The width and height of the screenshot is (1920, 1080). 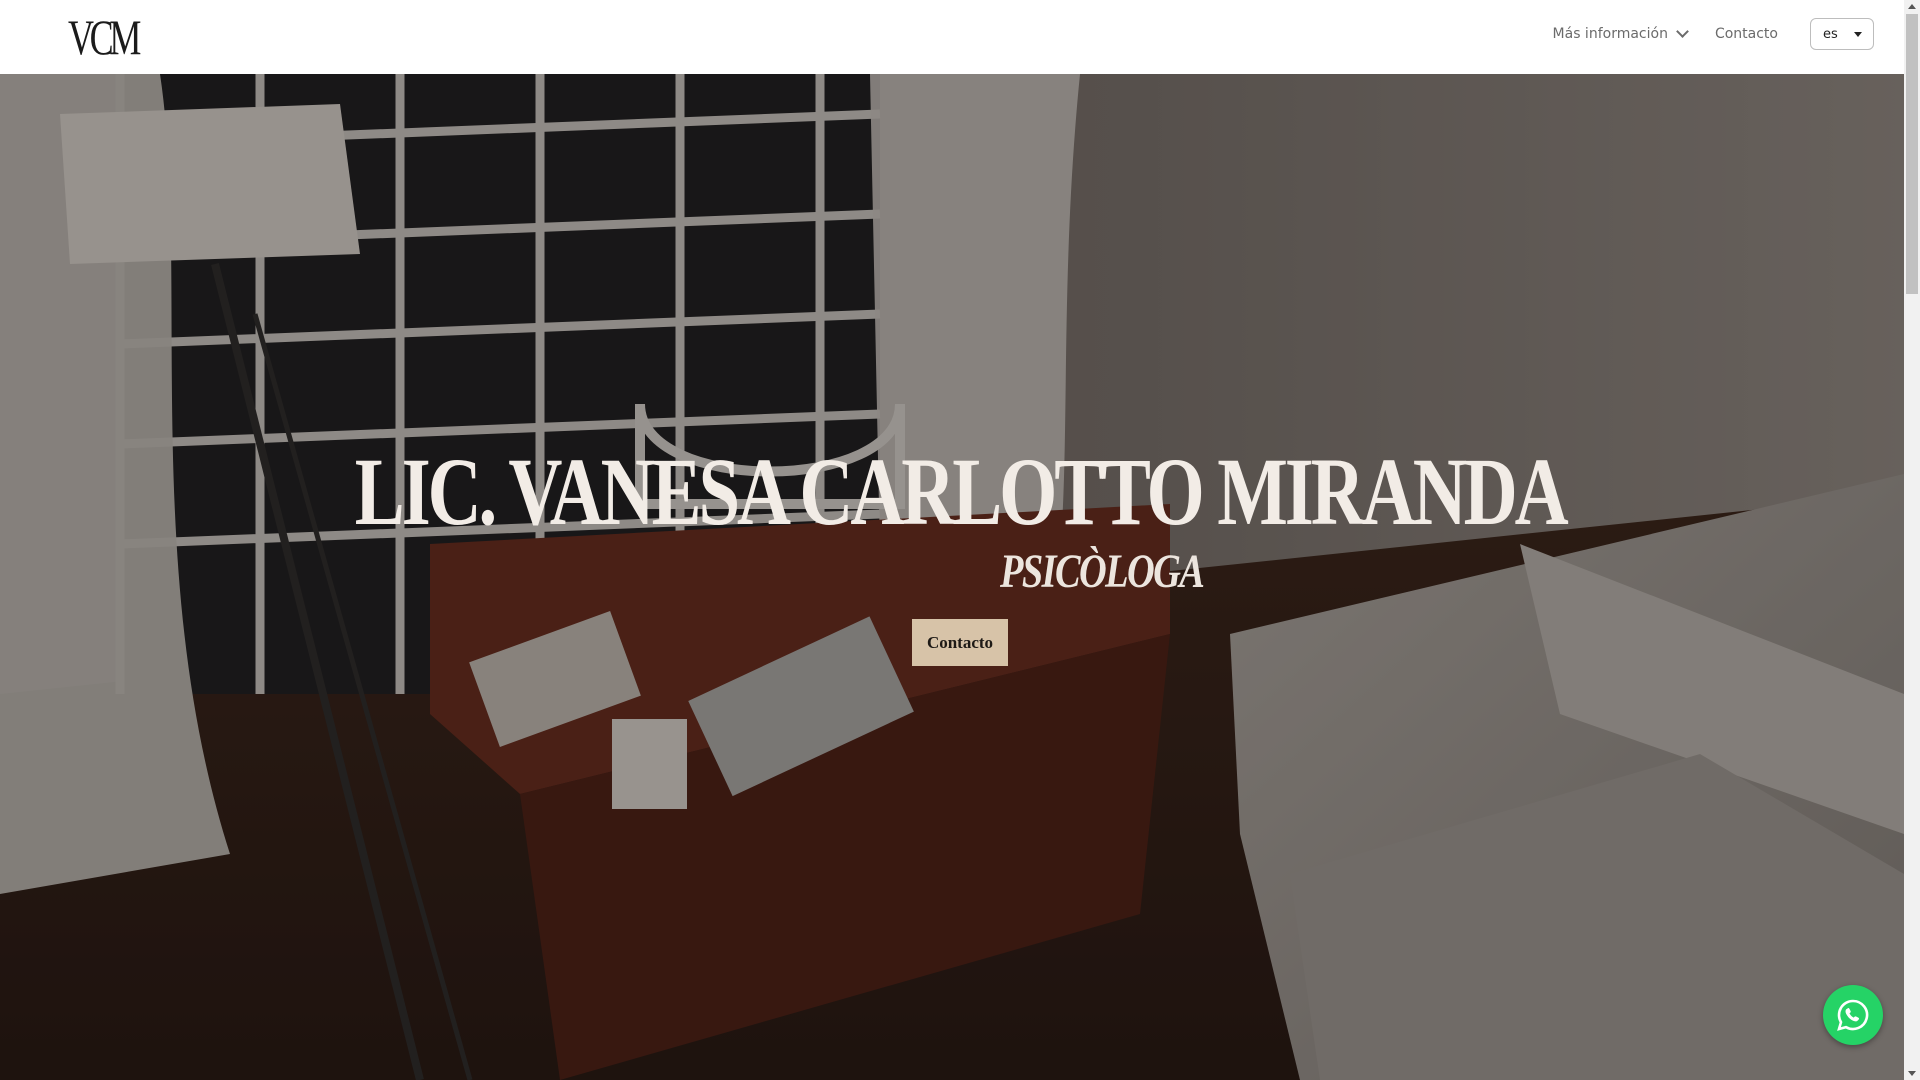 I want to click on nav-menu: Más información Contacto es, so click(x=1713, y=34).